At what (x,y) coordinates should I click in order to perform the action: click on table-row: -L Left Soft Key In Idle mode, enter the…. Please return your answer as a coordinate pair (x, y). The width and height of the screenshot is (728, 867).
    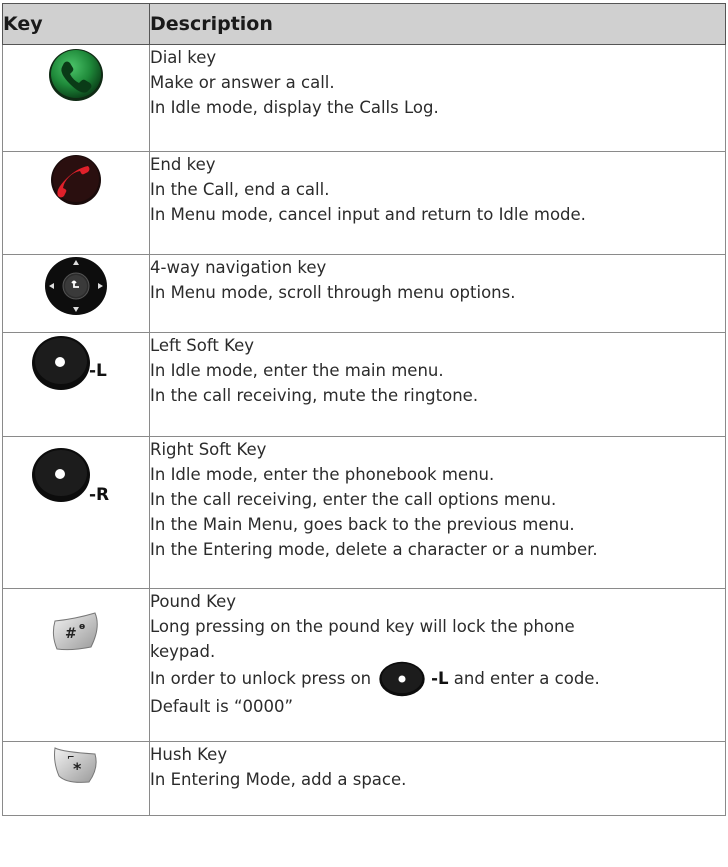
    Looking at the image, I should click on (364, 384).